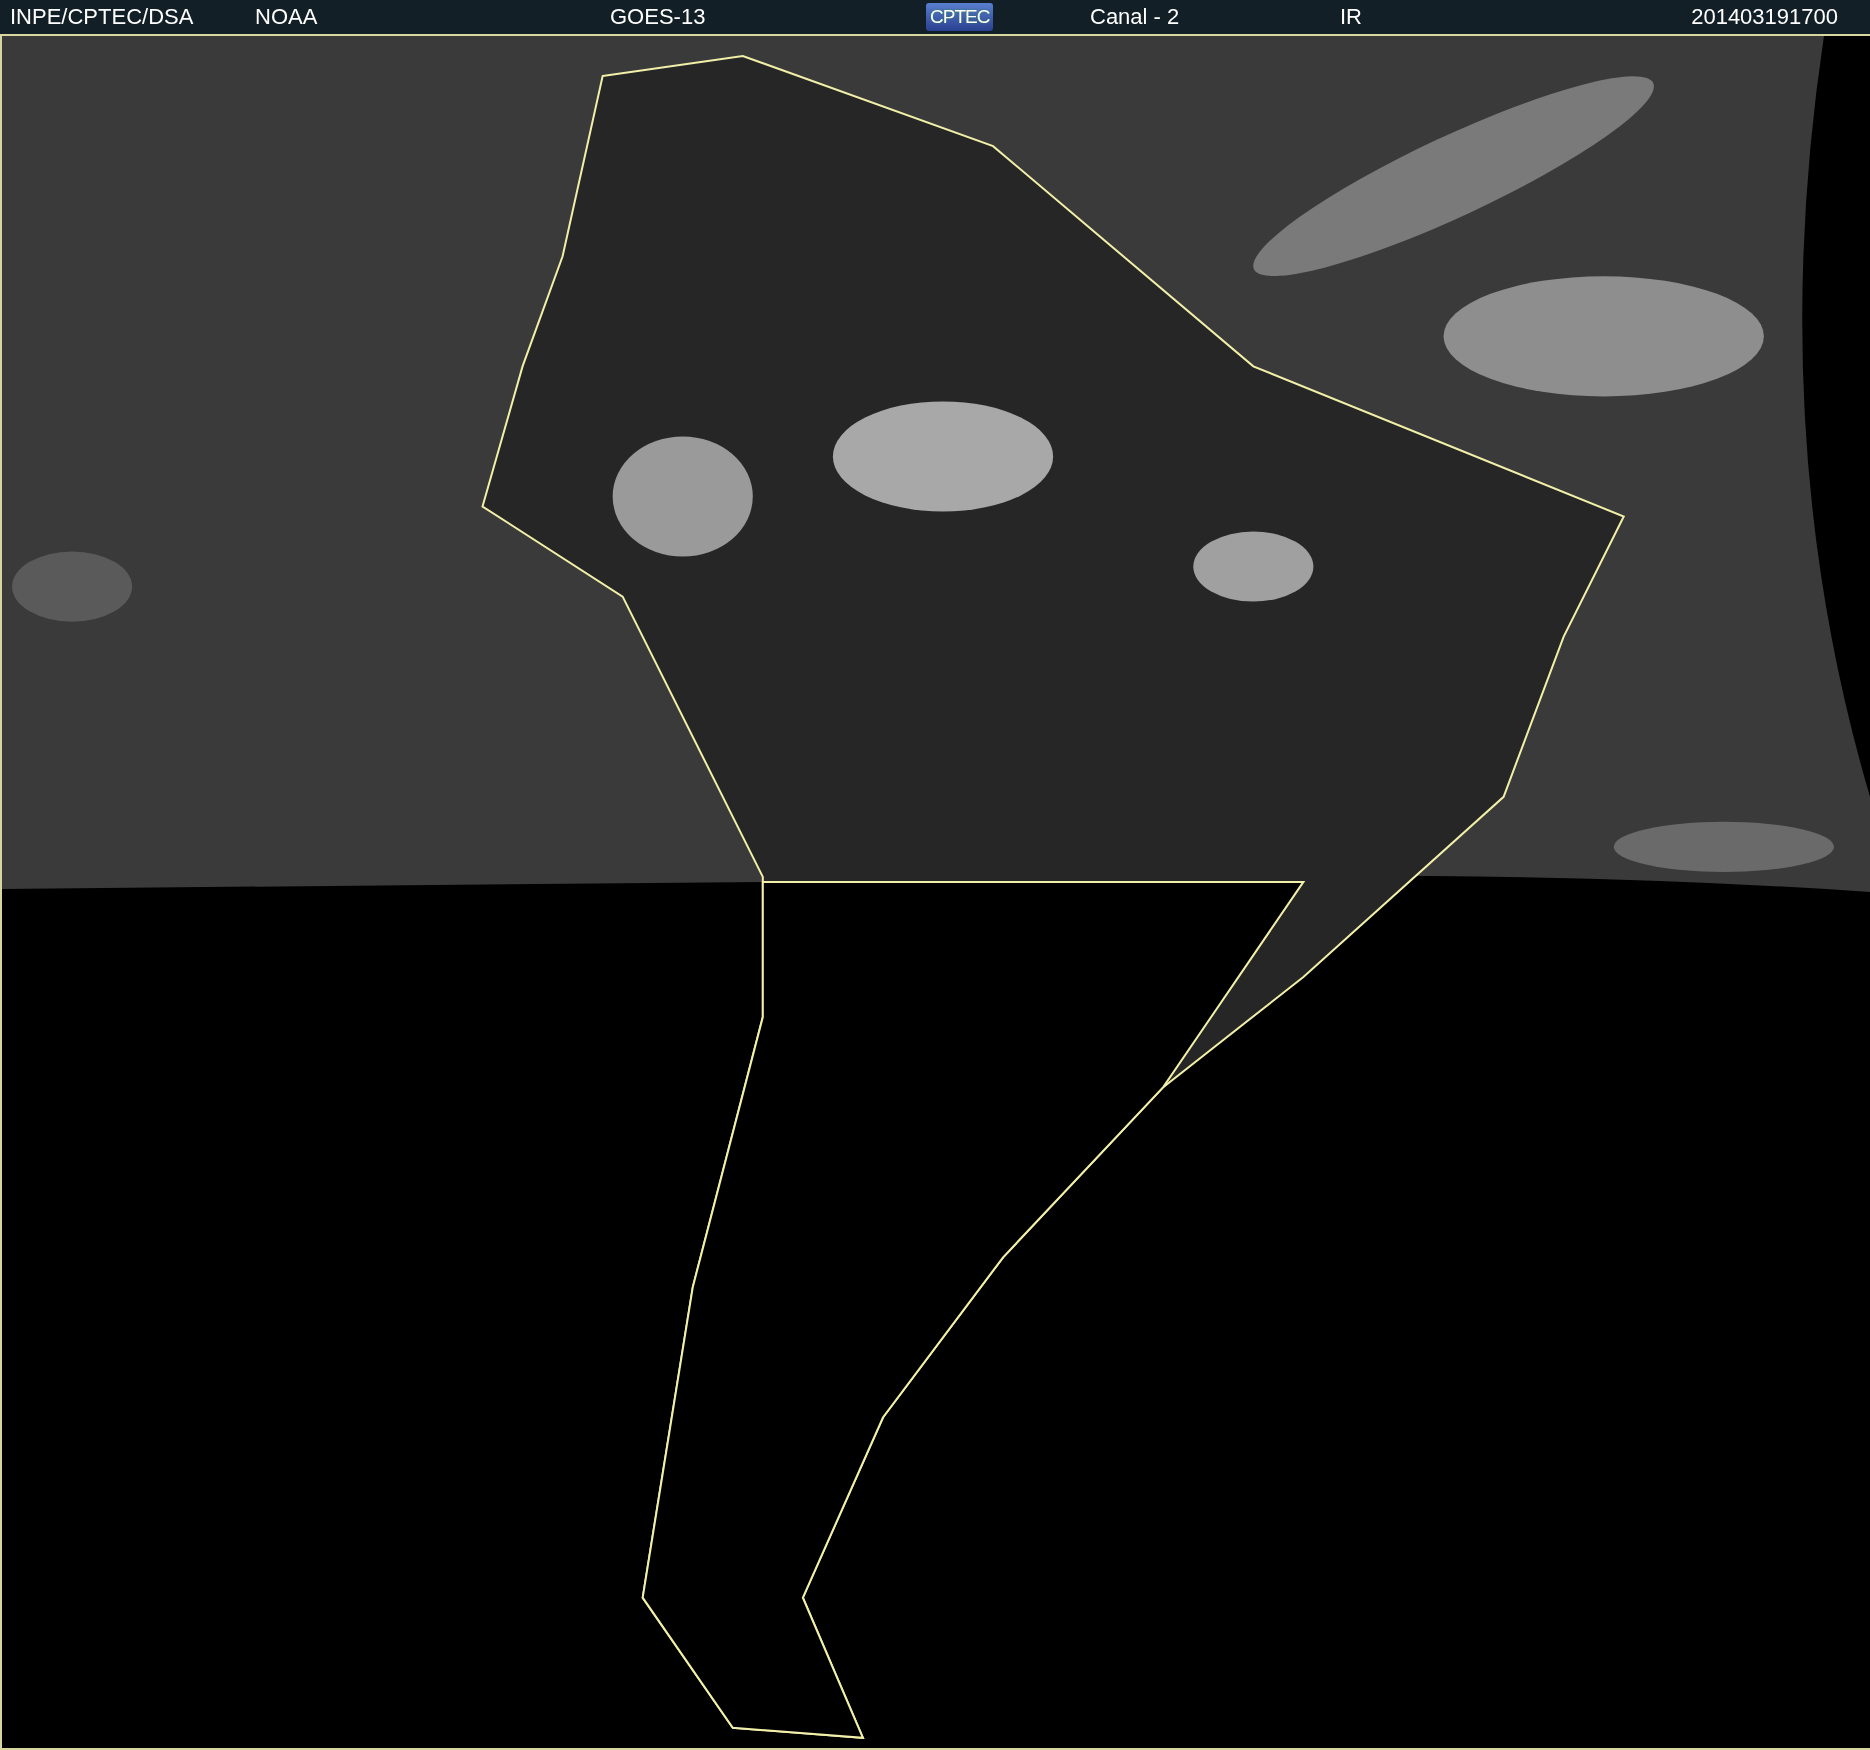 The width and height of the screenshot is (1870, 1750). I want to click on header-label: INPE/CPTEC/DSA, so click(102, 17).